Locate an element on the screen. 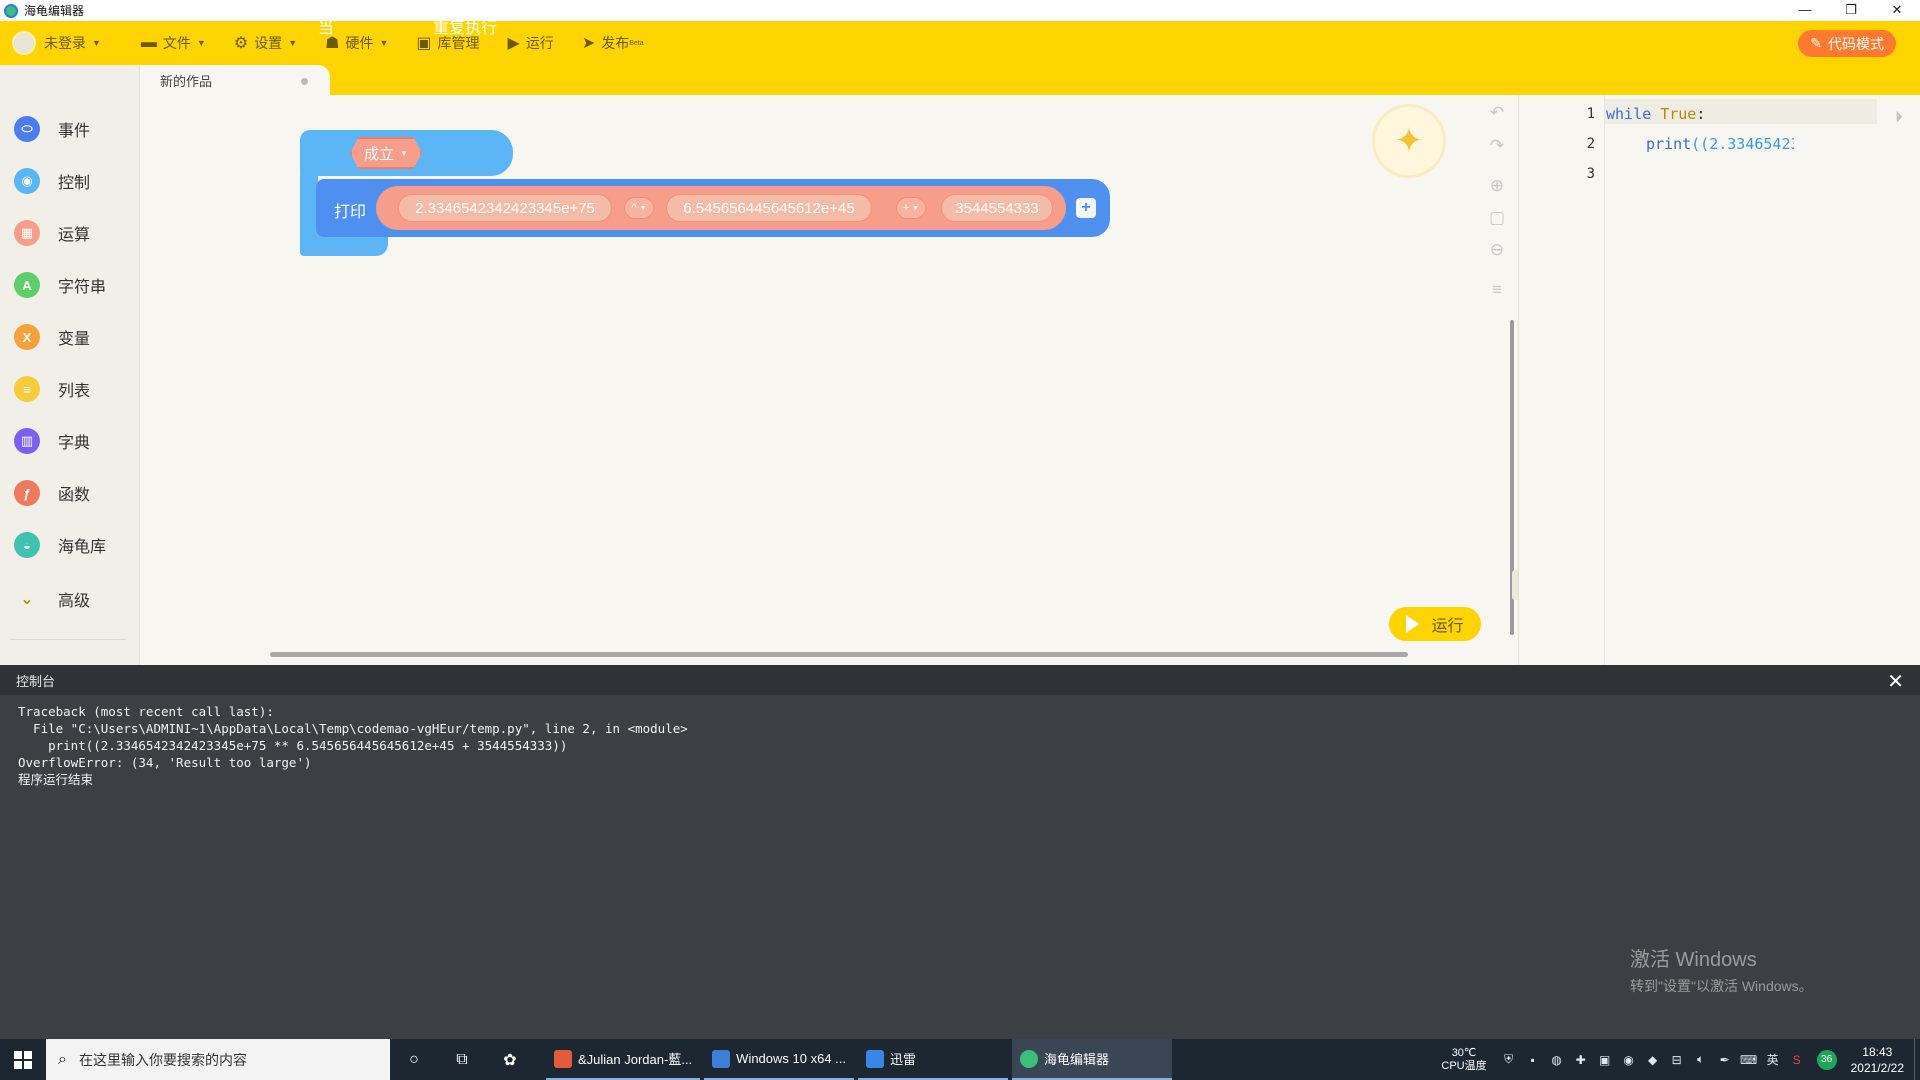  wechat-icon: ◉ is located at coordinates (1629, 1060).